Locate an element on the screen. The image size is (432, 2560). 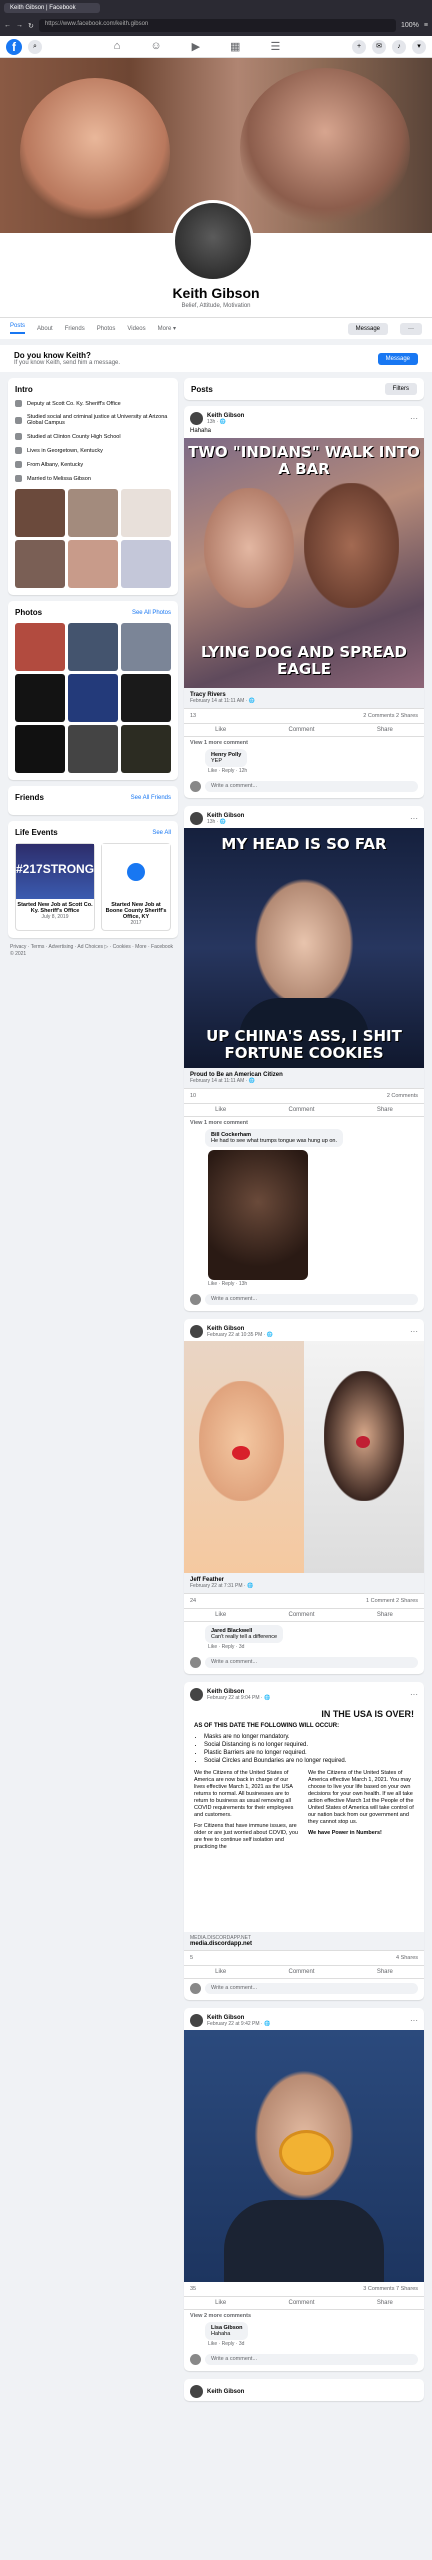
reaction-count: 13 is located at coordinates (193, 716).